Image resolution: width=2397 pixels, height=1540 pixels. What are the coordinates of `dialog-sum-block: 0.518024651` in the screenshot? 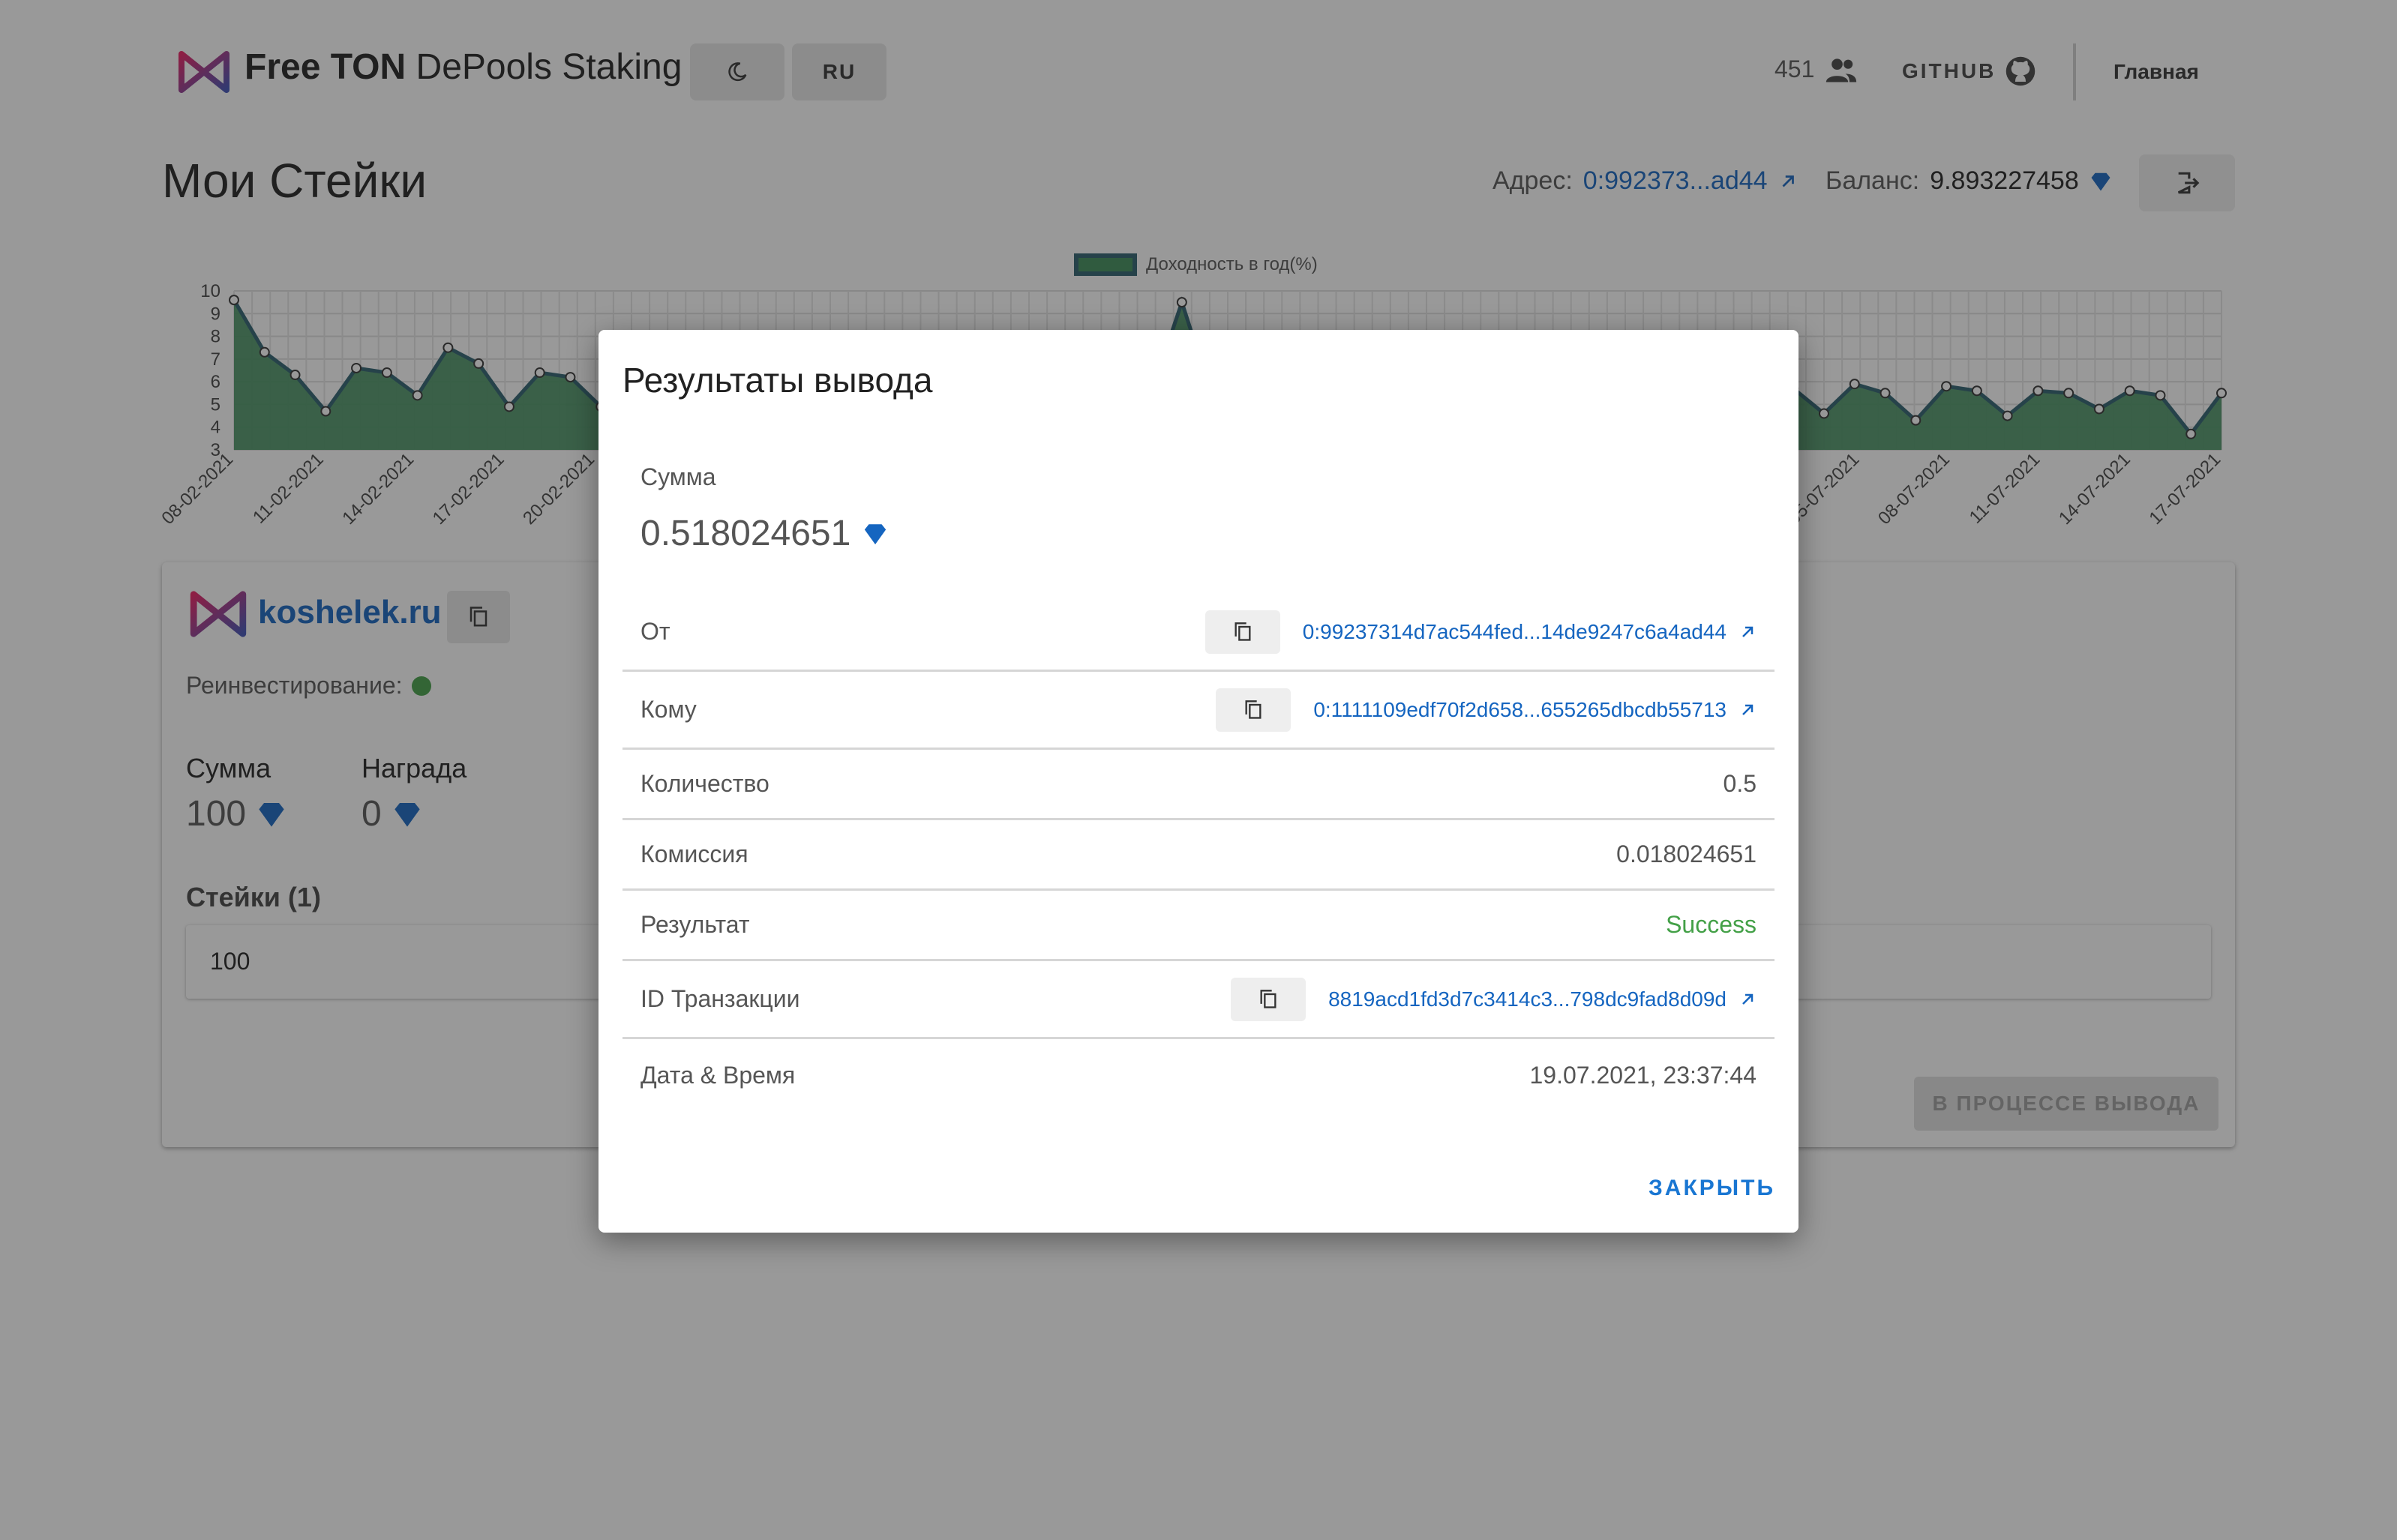 It's located at (764, 533).